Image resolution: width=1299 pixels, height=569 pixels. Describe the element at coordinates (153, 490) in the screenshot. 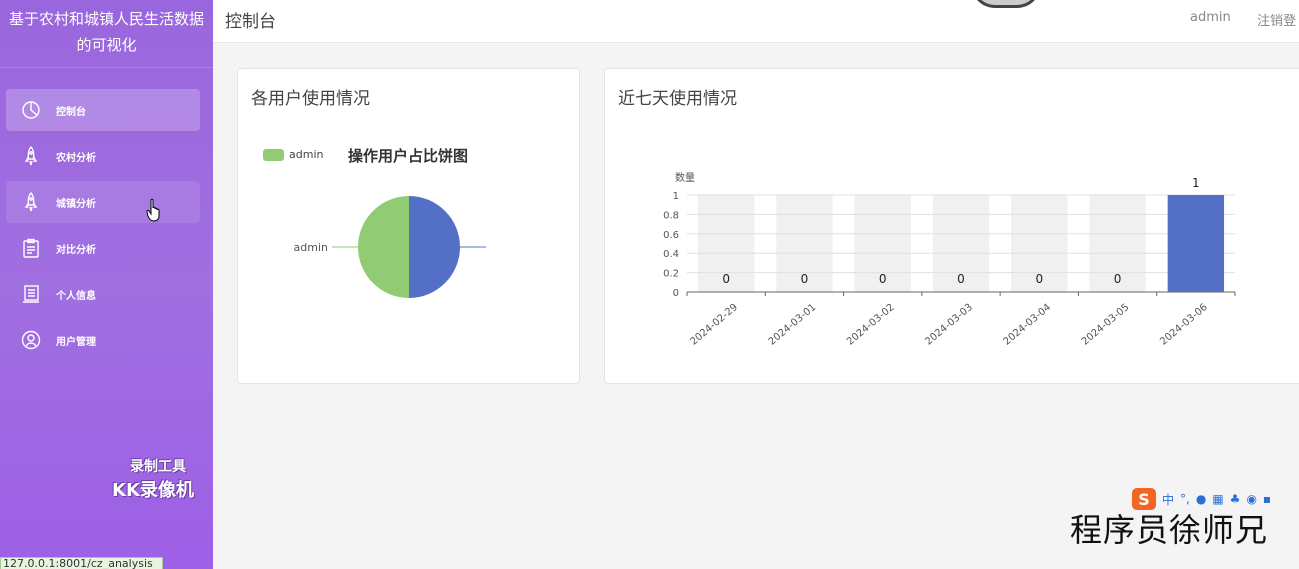

I see `recording-watermark-brand: KK录像机` at that location.